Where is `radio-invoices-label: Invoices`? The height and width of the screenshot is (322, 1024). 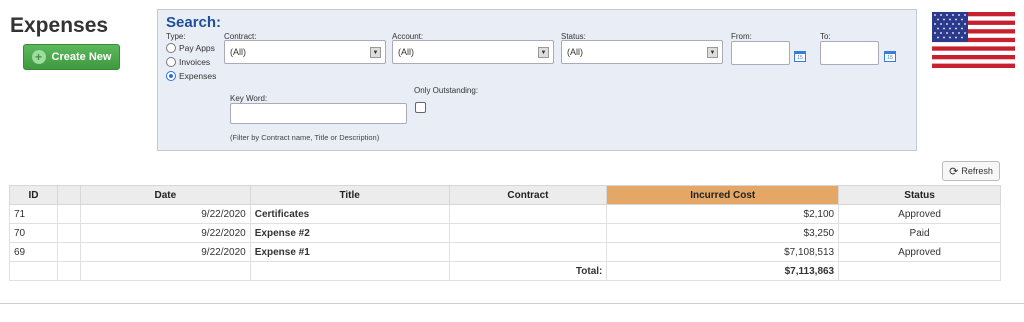
radio-invoices-label: Invoices is located at coordinates (195, 62).